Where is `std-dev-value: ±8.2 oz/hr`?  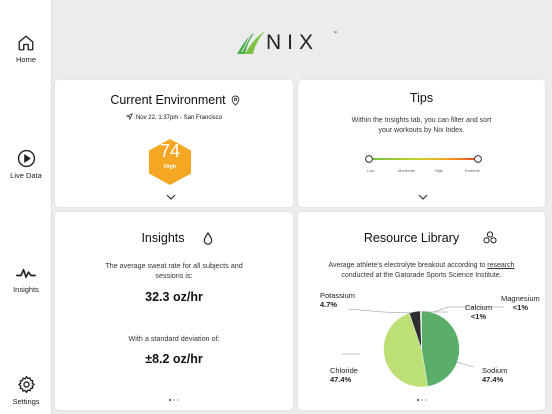
std-dev-value: ±8.2 oz/hr is located at coordinates (174, 359).